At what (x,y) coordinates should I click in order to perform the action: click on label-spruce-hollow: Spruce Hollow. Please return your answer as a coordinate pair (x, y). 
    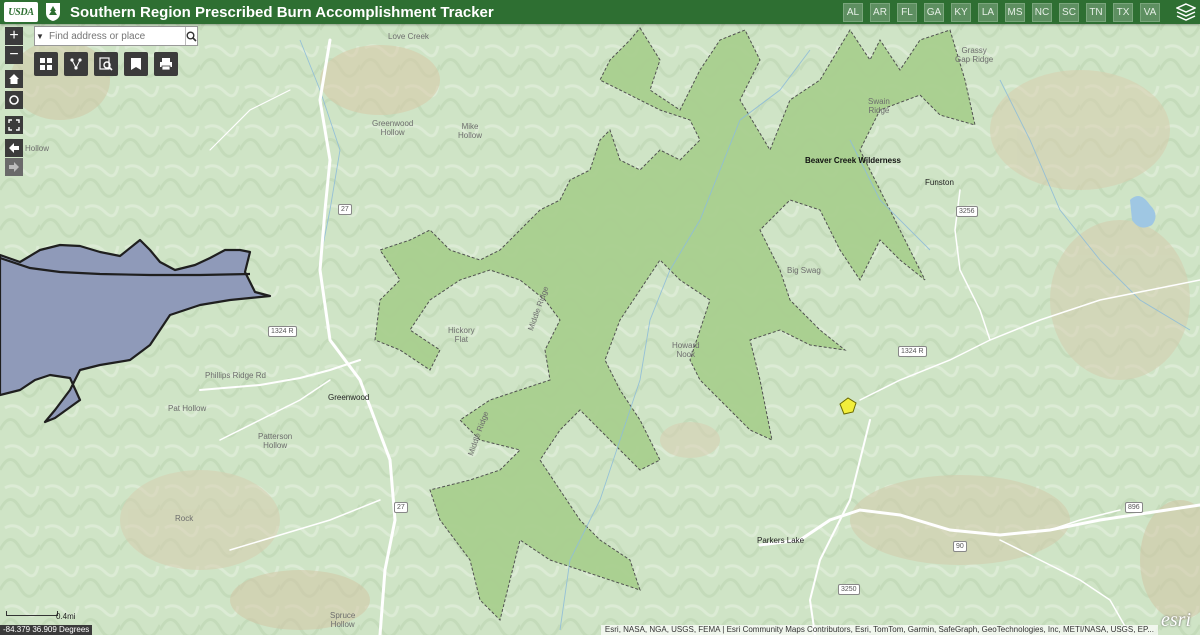
    Looking at the image, I should click on (343, 620).